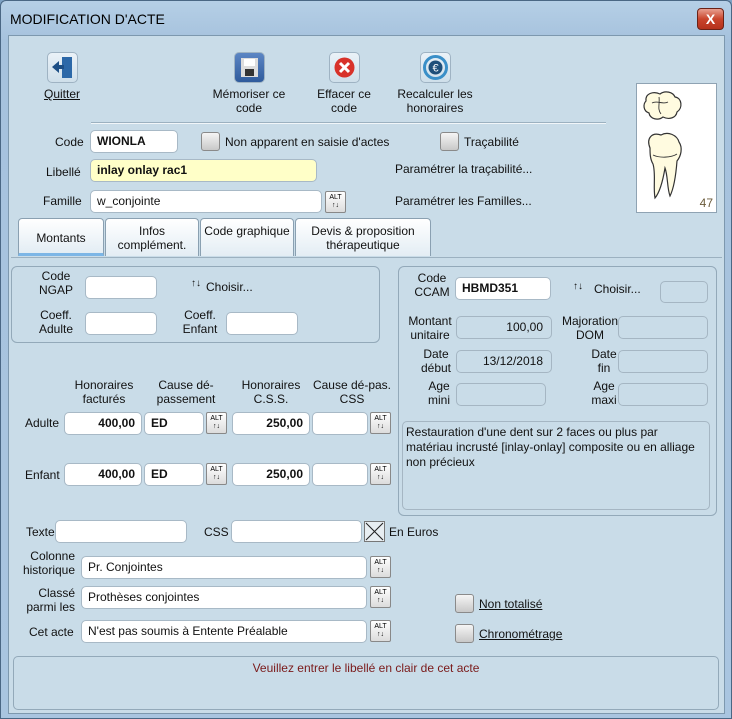 The image size is (732, 719). Describe the element at coordinates (348, 123) in the screenshot. I see `toolbar-separator` at that location.